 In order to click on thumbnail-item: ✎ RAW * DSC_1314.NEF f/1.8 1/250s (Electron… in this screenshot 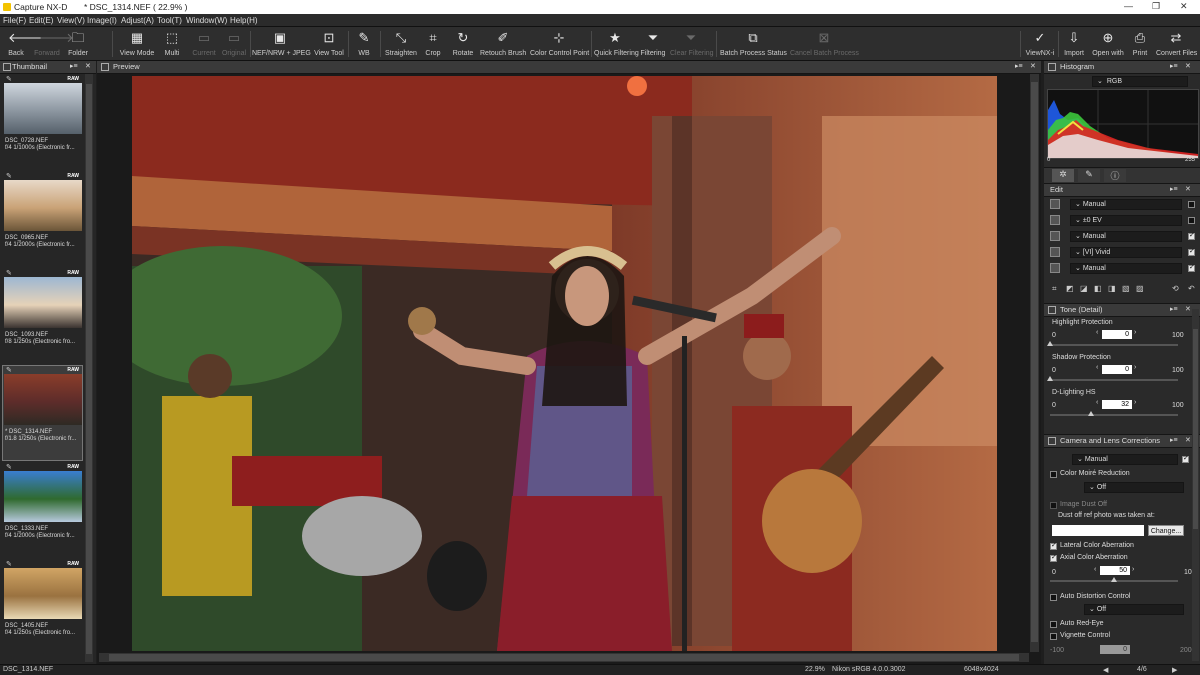, I will do `click(42, 413)`.